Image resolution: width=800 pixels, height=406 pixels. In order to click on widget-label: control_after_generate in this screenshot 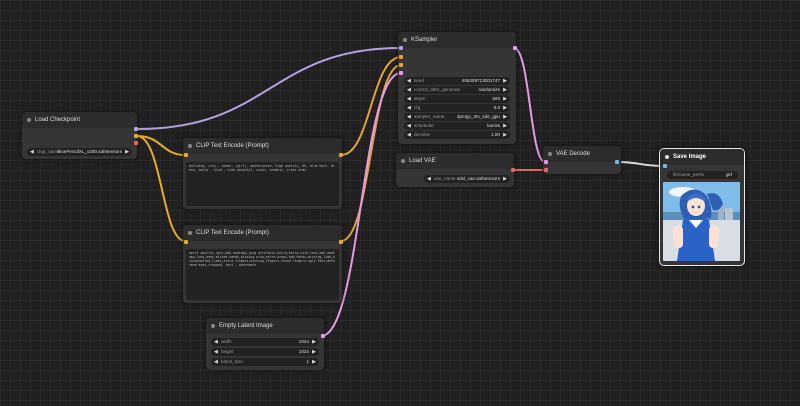, I will do `click(437, 89)`.